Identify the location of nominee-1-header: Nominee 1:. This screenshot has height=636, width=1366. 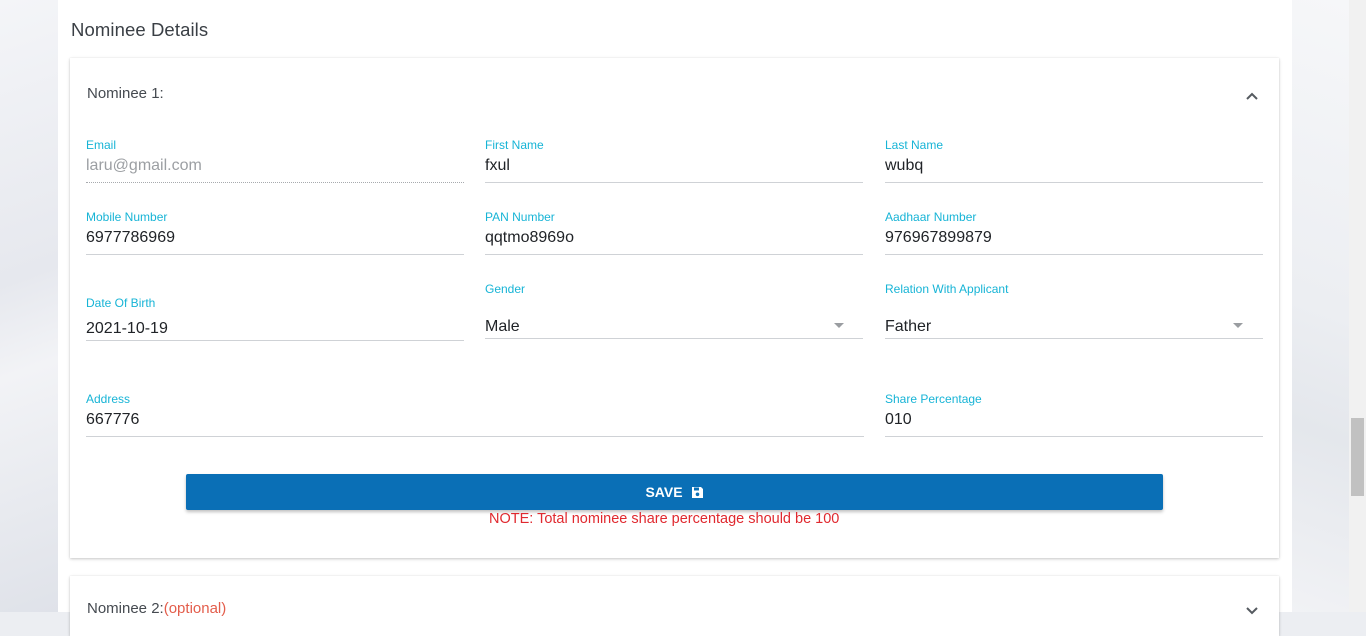
(125, 93).